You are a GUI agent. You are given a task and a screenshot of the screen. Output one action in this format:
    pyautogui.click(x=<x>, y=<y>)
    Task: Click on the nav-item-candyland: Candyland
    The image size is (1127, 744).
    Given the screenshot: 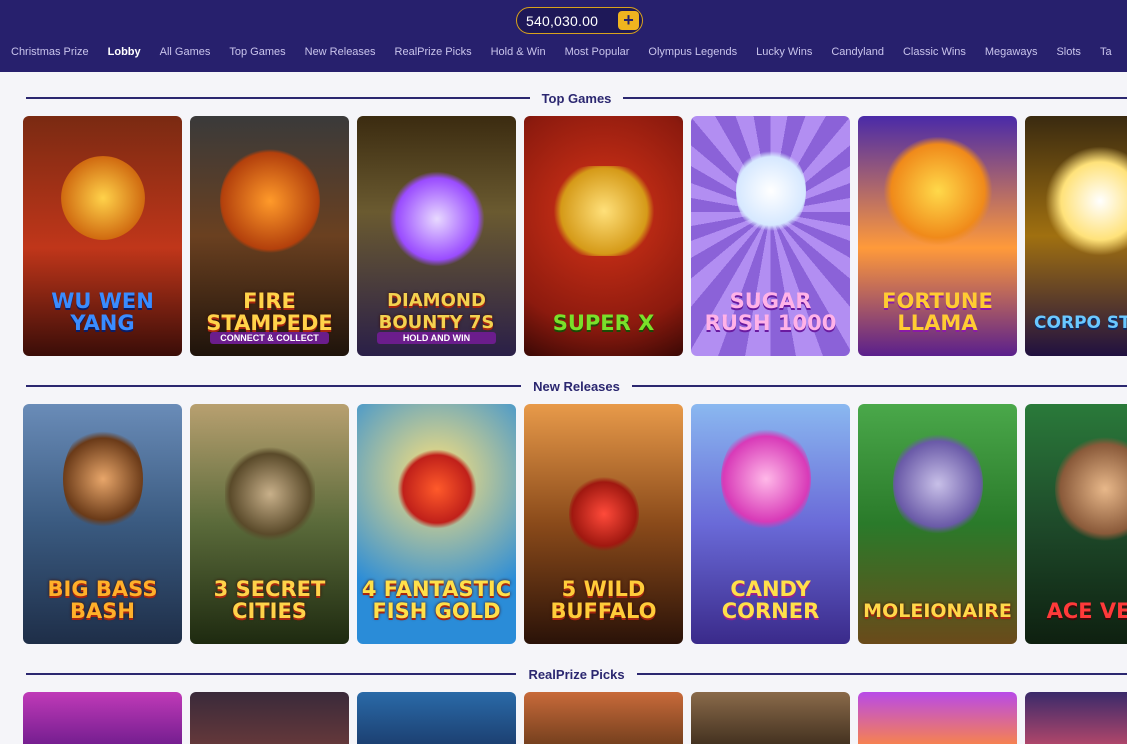 What is the action you would take?
    pyautogui.click(x=857, y=55)
    